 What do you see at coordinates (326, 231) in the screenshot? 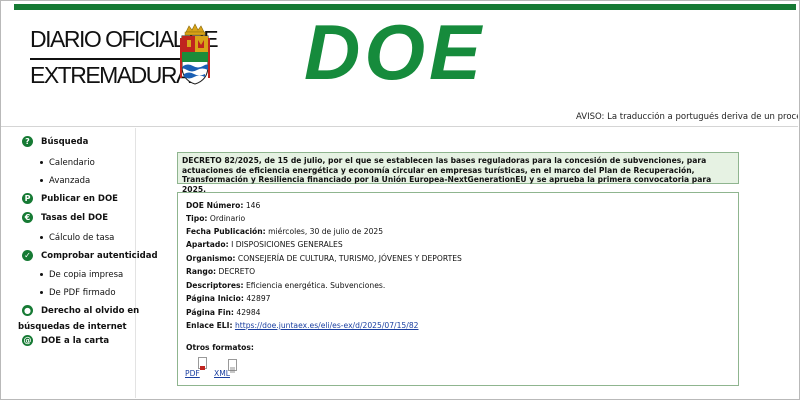
I see `value: miércoles, 30 de julio de 2025` at bounding box center [326, 231].